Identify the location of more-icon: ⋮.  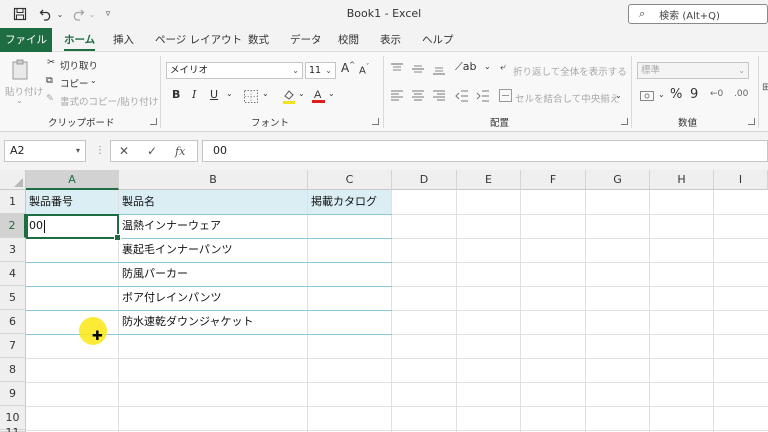
(100, 150).